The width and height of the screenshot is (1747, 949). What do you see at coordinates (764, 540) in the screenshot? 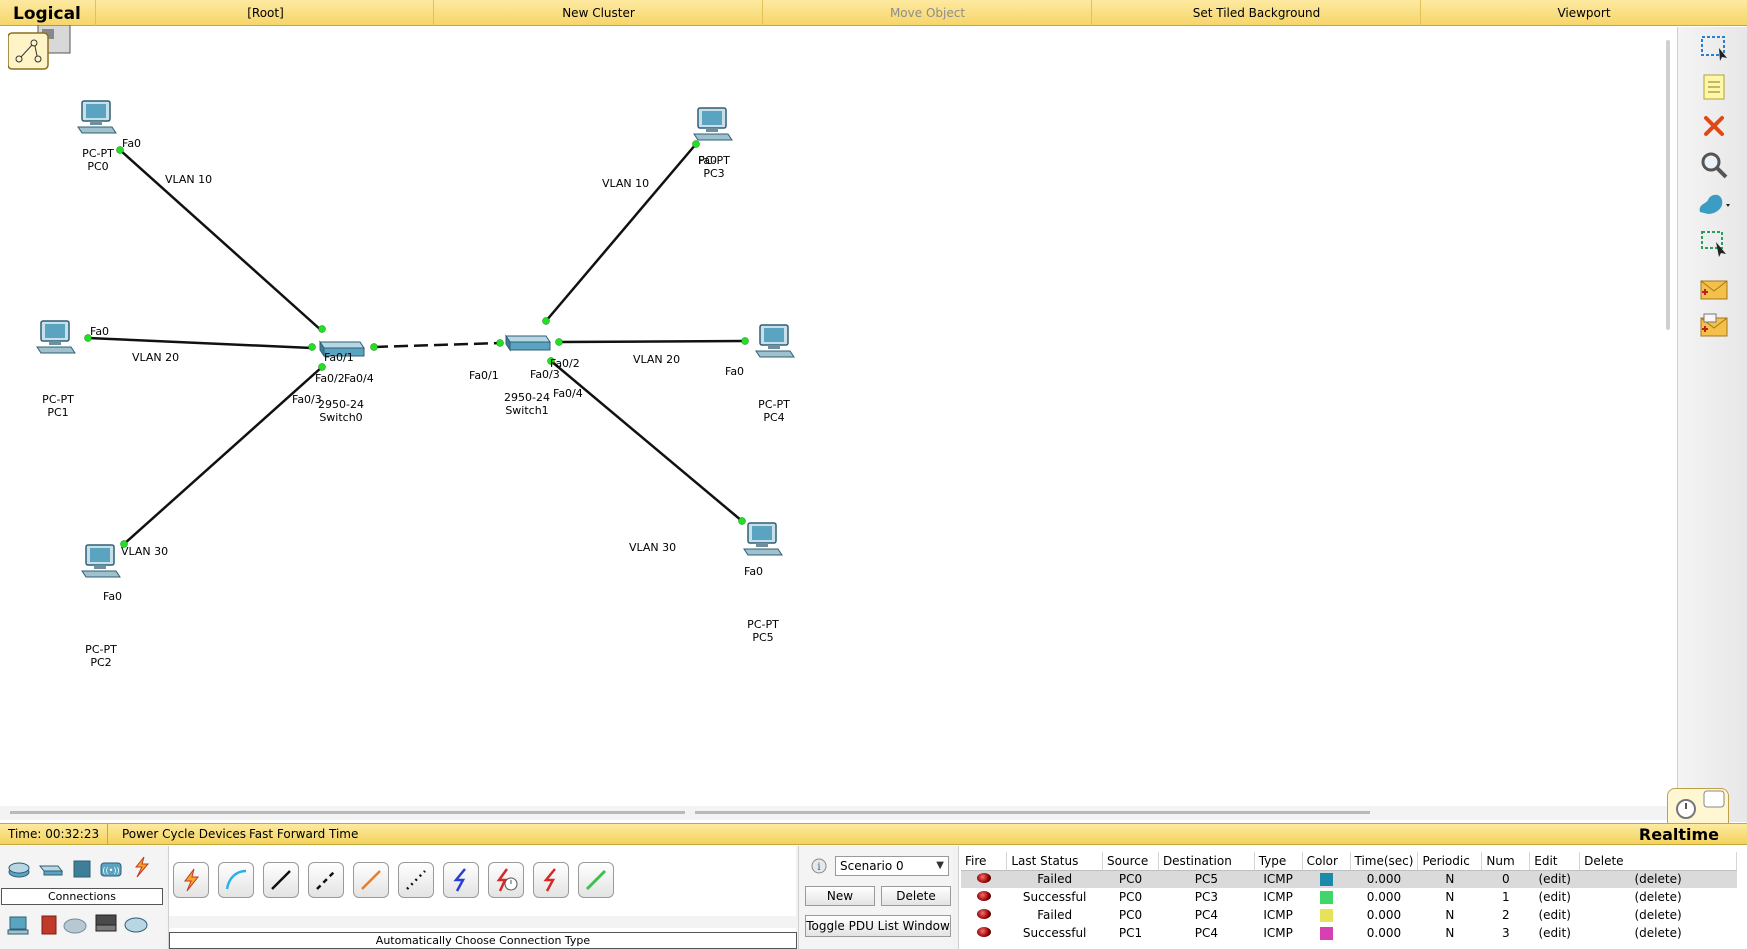
I see `pc5-icon` at bounding box center [764, 540].